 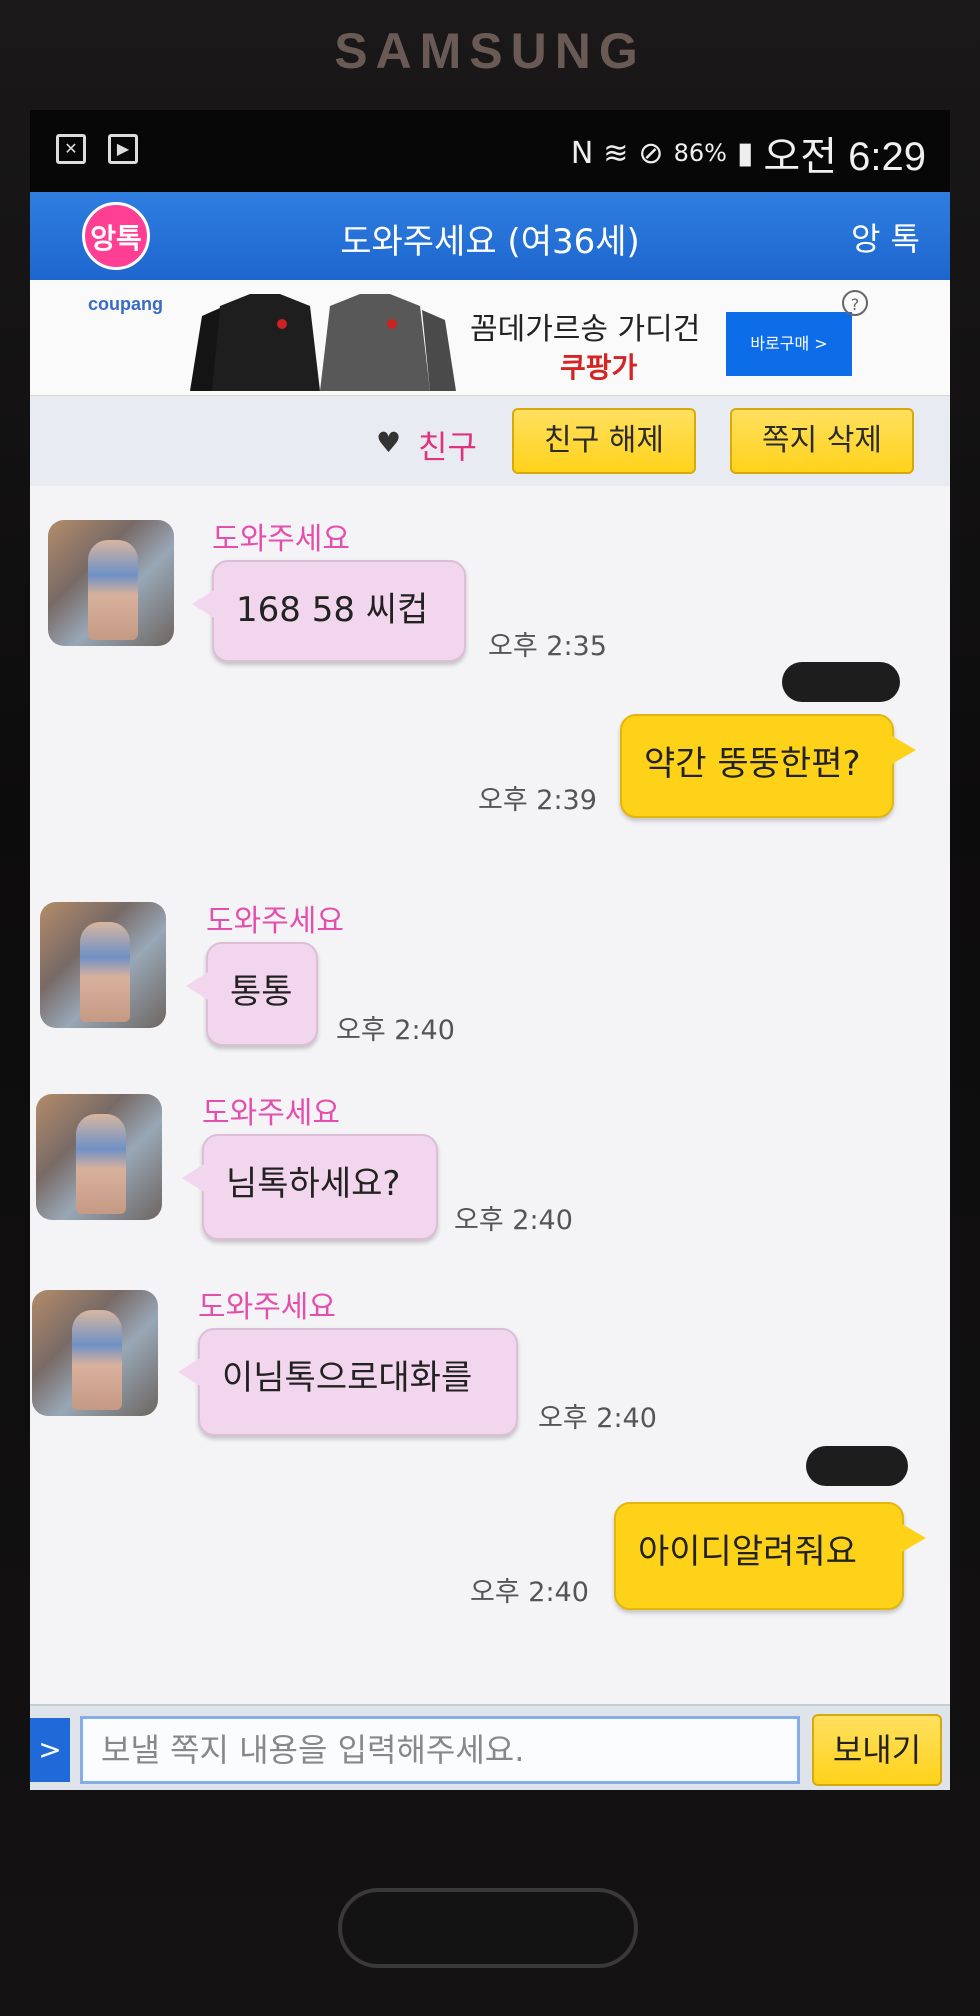 What do you see at coordinates (490, 442) in the screenshot?
I see `action-bar: ♥ 친구 친구 해제 쪽지 삭제` at bounding box center [490, 442].